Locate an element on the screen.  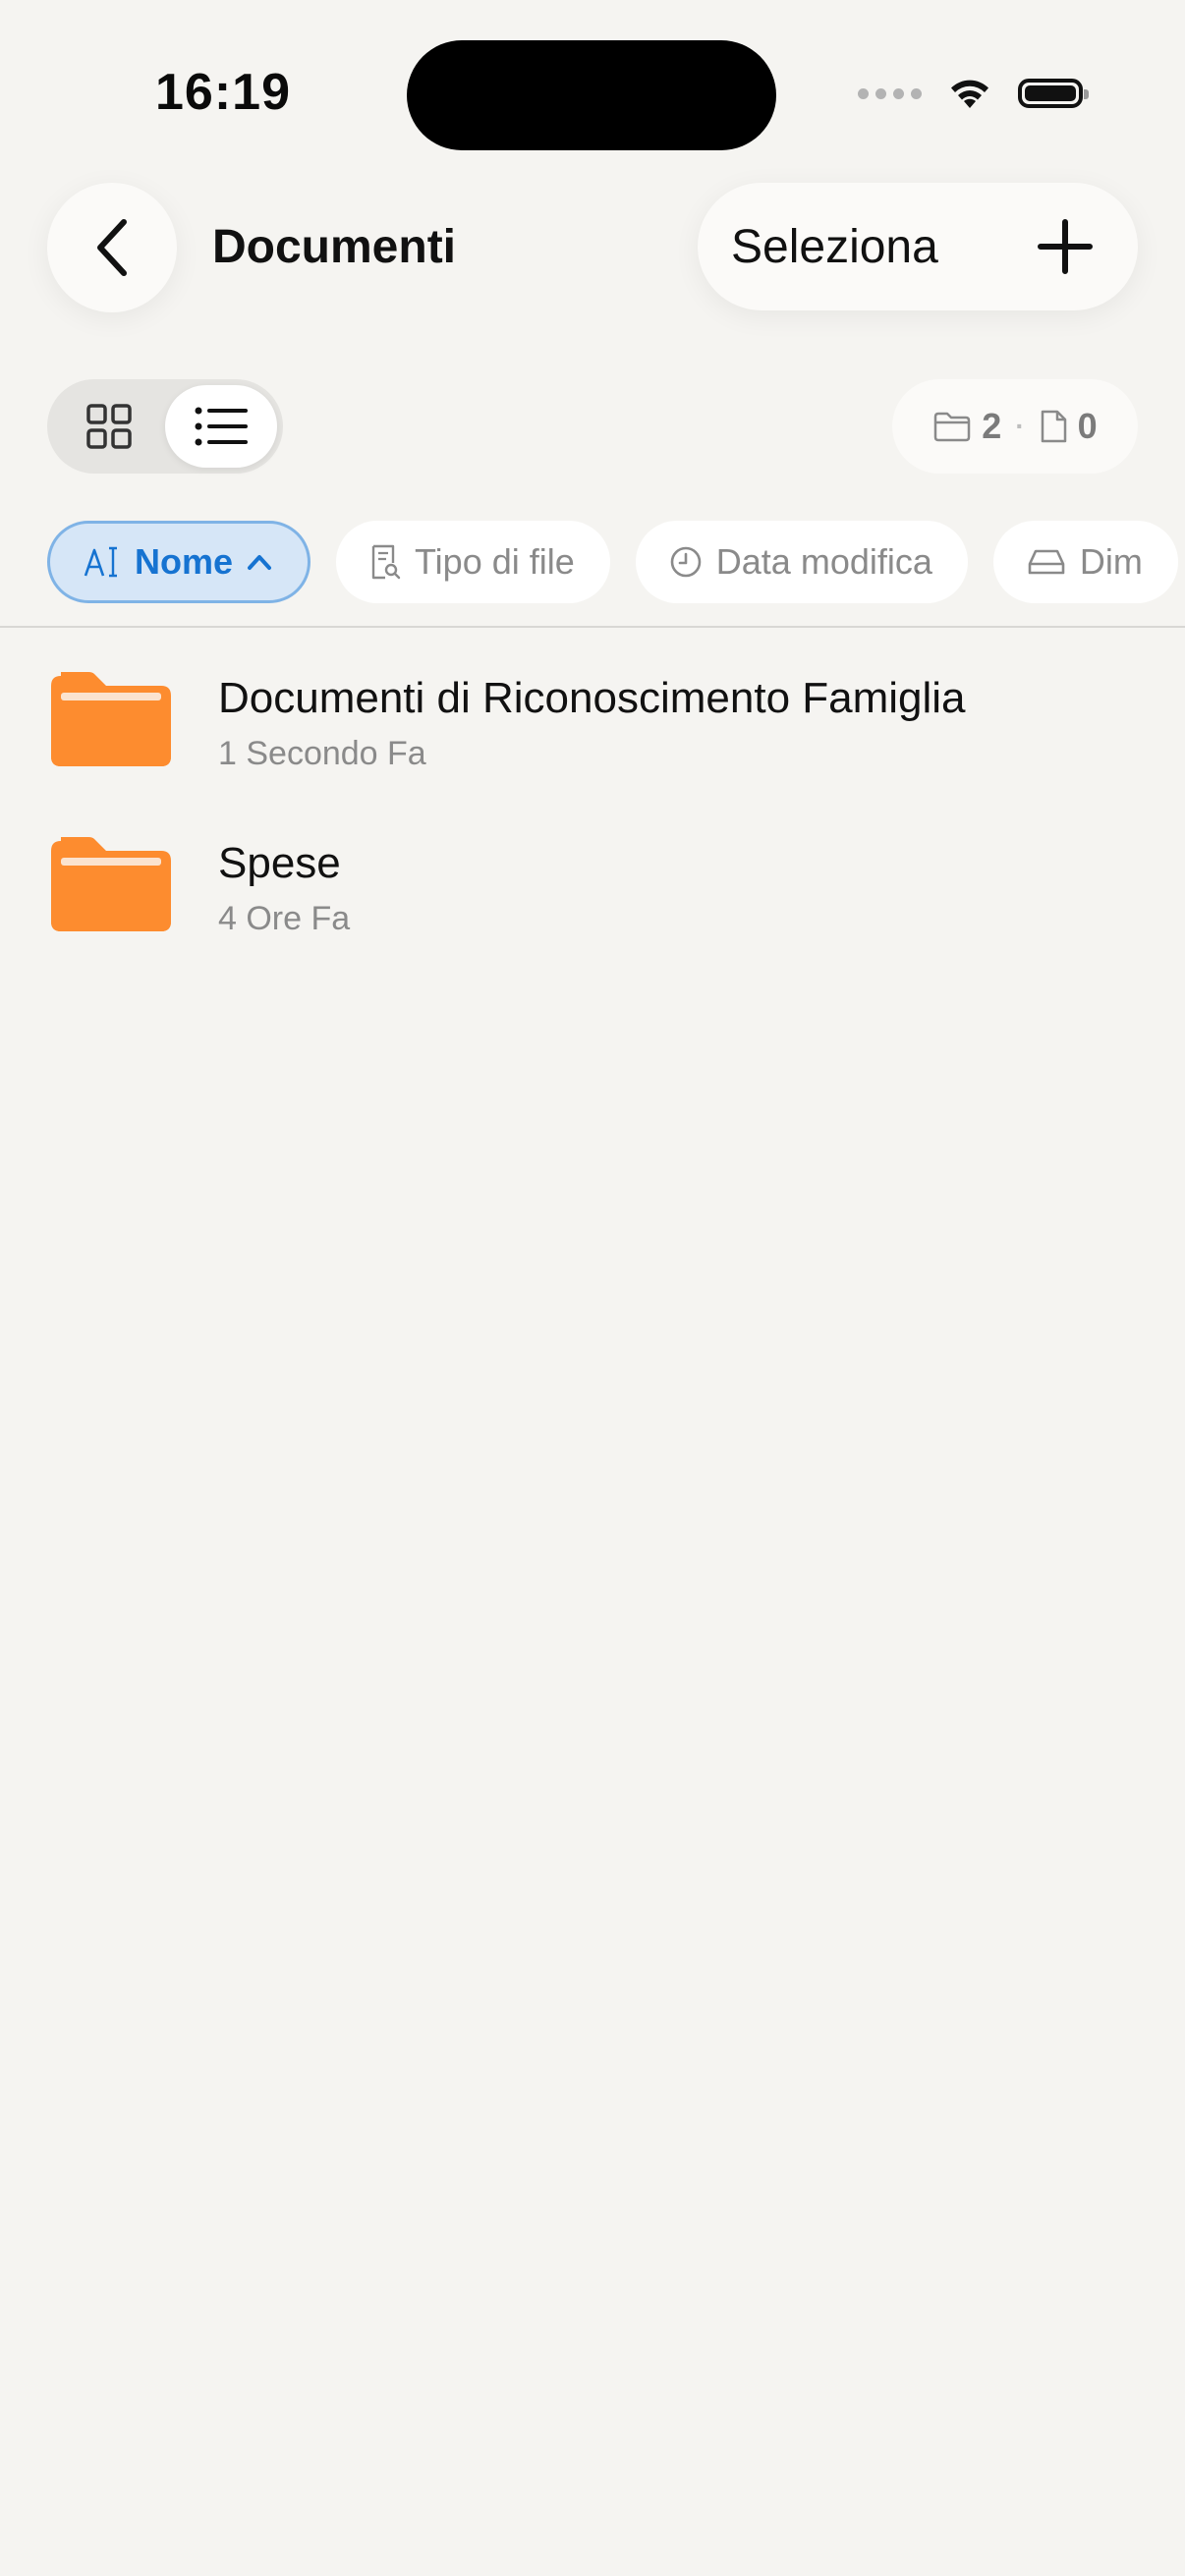
document-search-icon is located at coordinates (386, 562).